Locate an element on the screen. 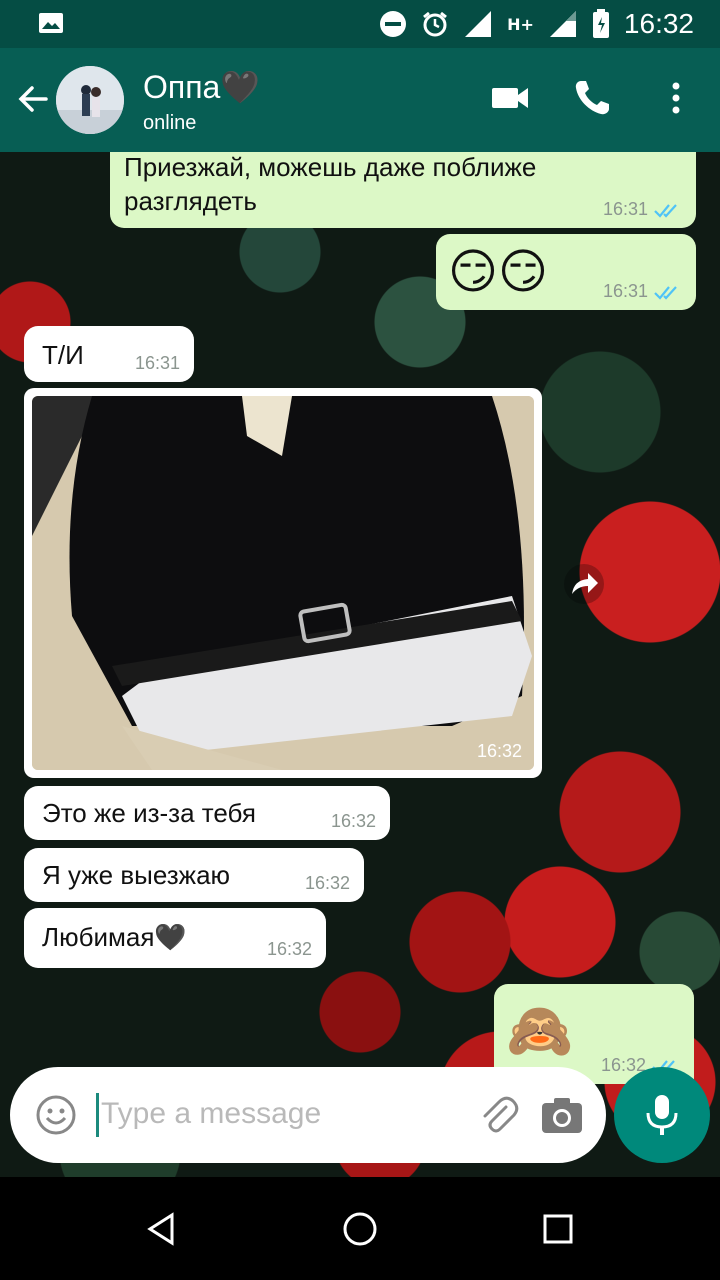 This screenshot has height=1280, width=720. more-options-icon is located at coordinates (676, 98).